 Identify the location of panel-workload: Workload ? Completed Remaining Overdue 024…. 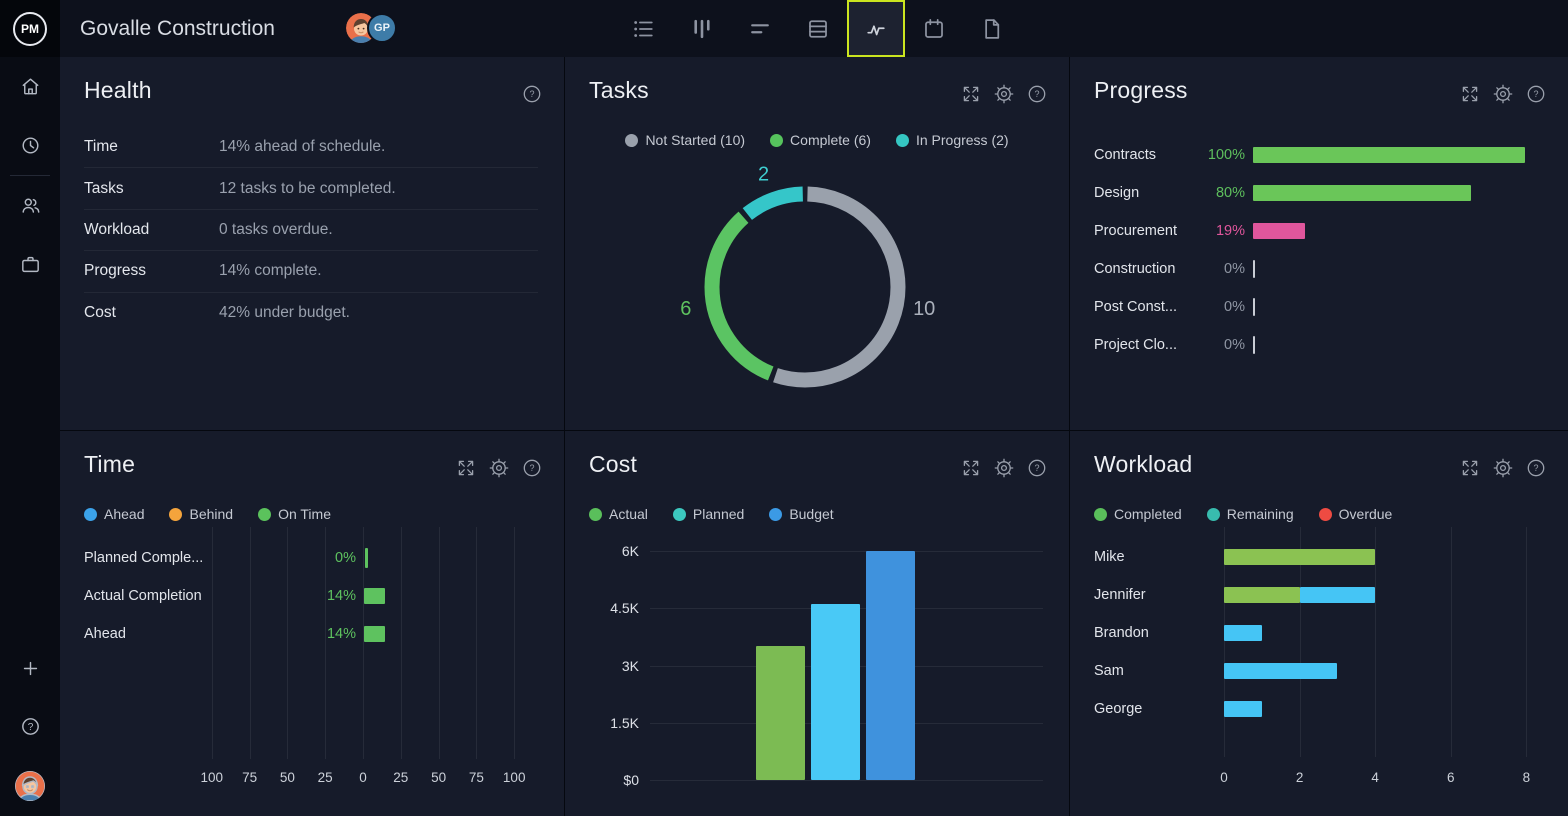
(1319, 623).